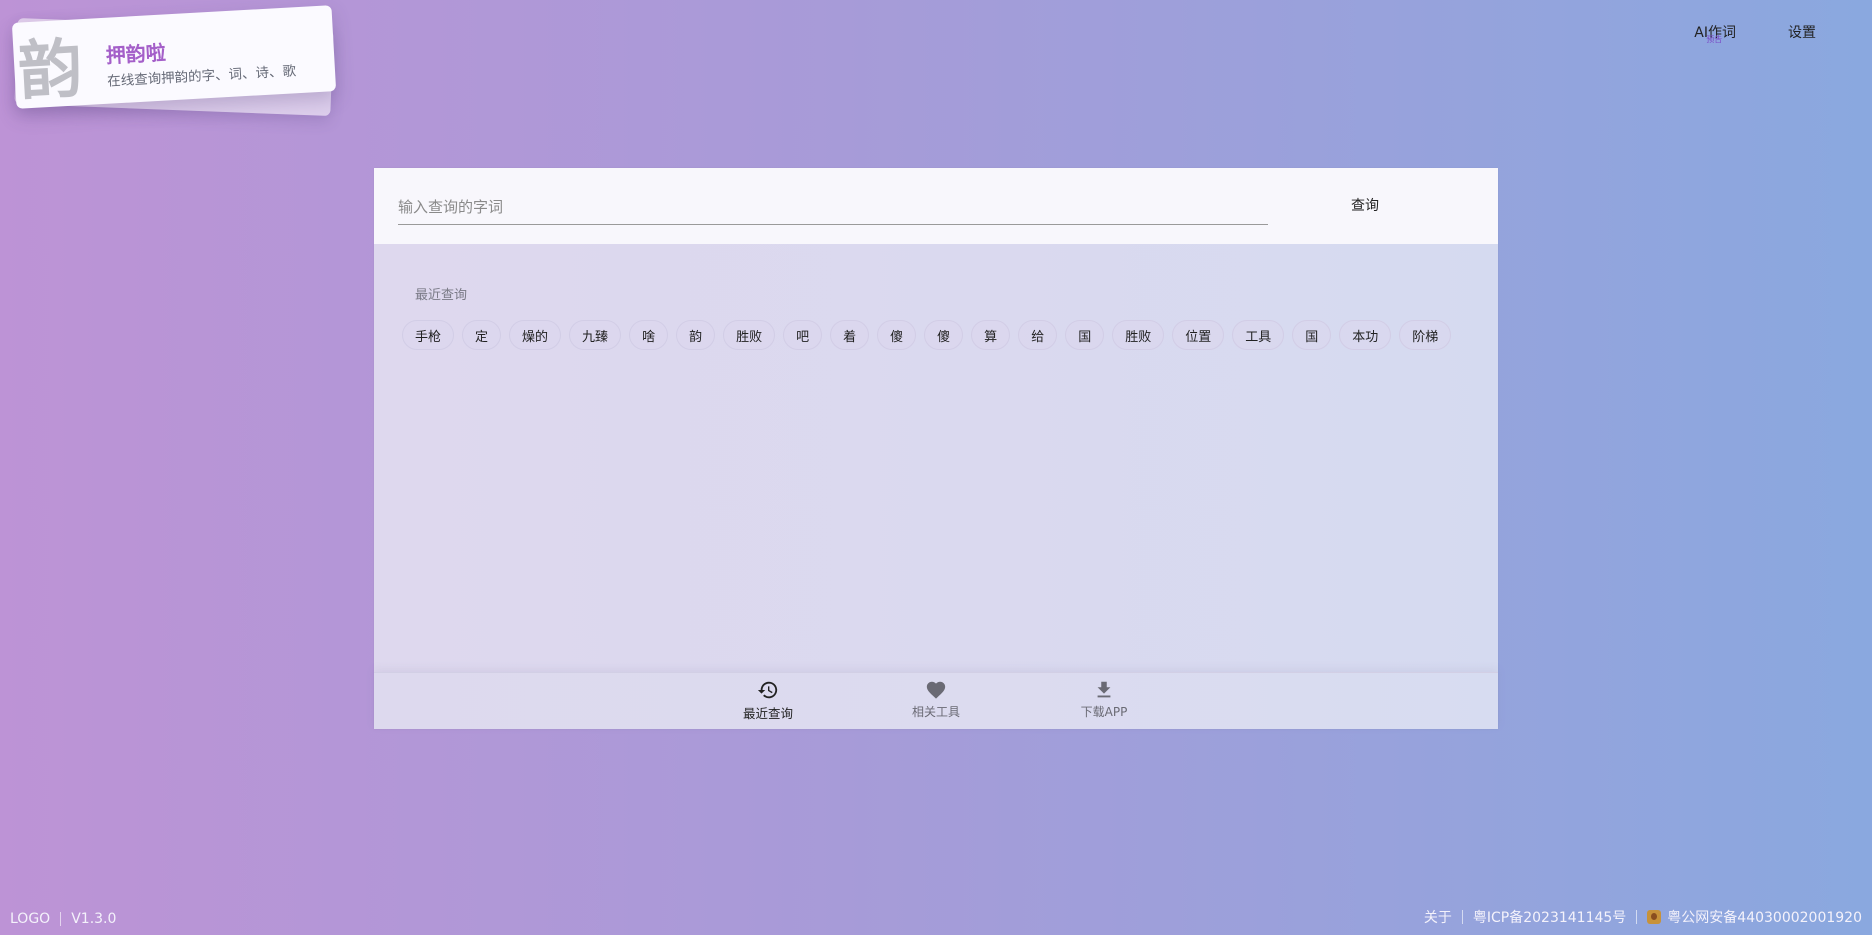  Describe the element at coordinates (833, 208) in the screenshot. I see `search-input` at that location.